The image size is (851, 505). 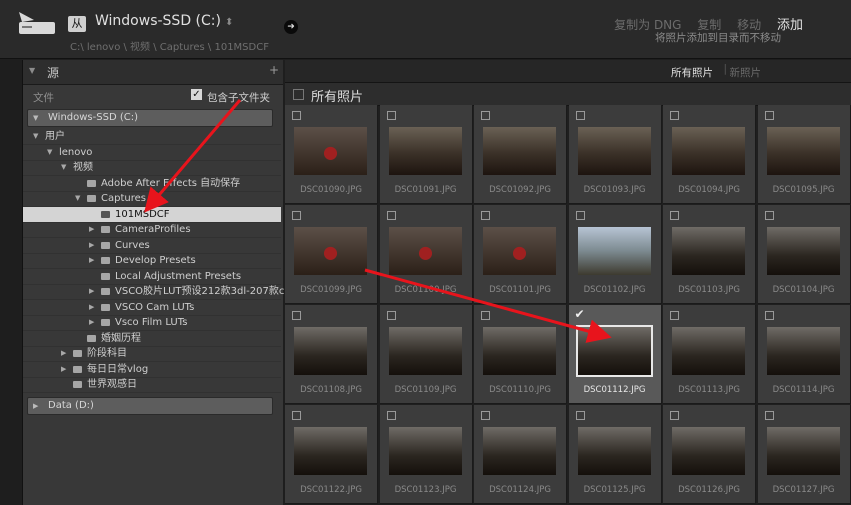 I want to click on photo-cell: DSC01099.JPG, so click(x=331, y=254).